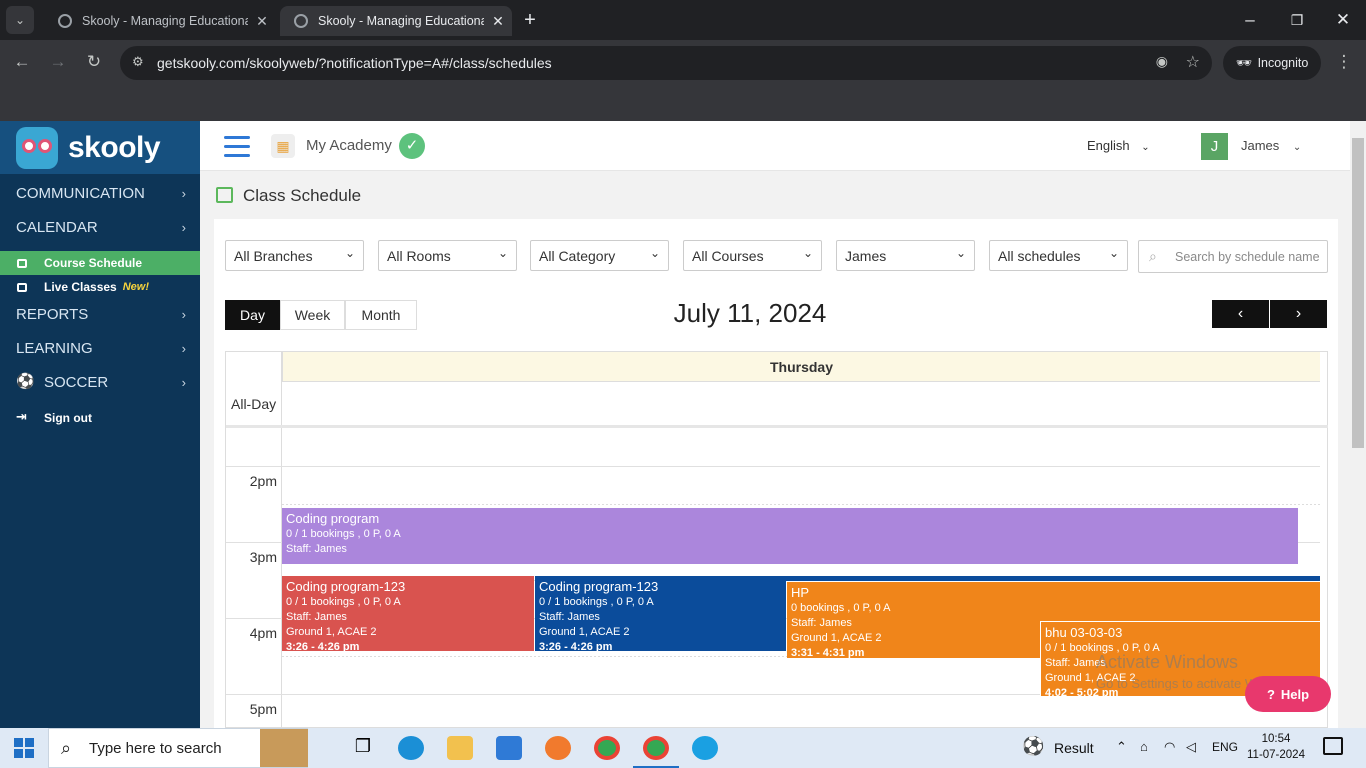 Image resolution: width=1366 pixels, height=768 pixels. I want to click on activation-watermark-title: Activate Windows, so click(1167, 662).